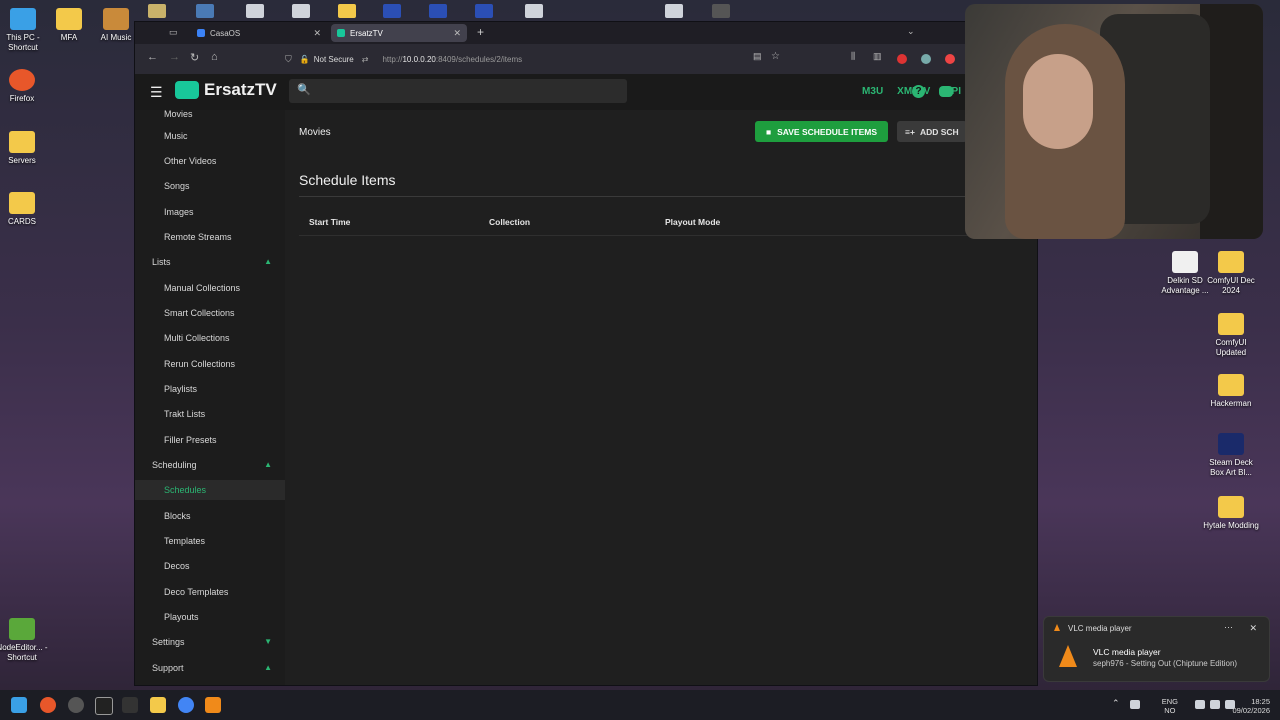 This screenshot has height=720, width=1280. Describe the element at coordinates (259, 33) in the screenshot. I see `tab-casaos: CasaOS ✕` at that location.